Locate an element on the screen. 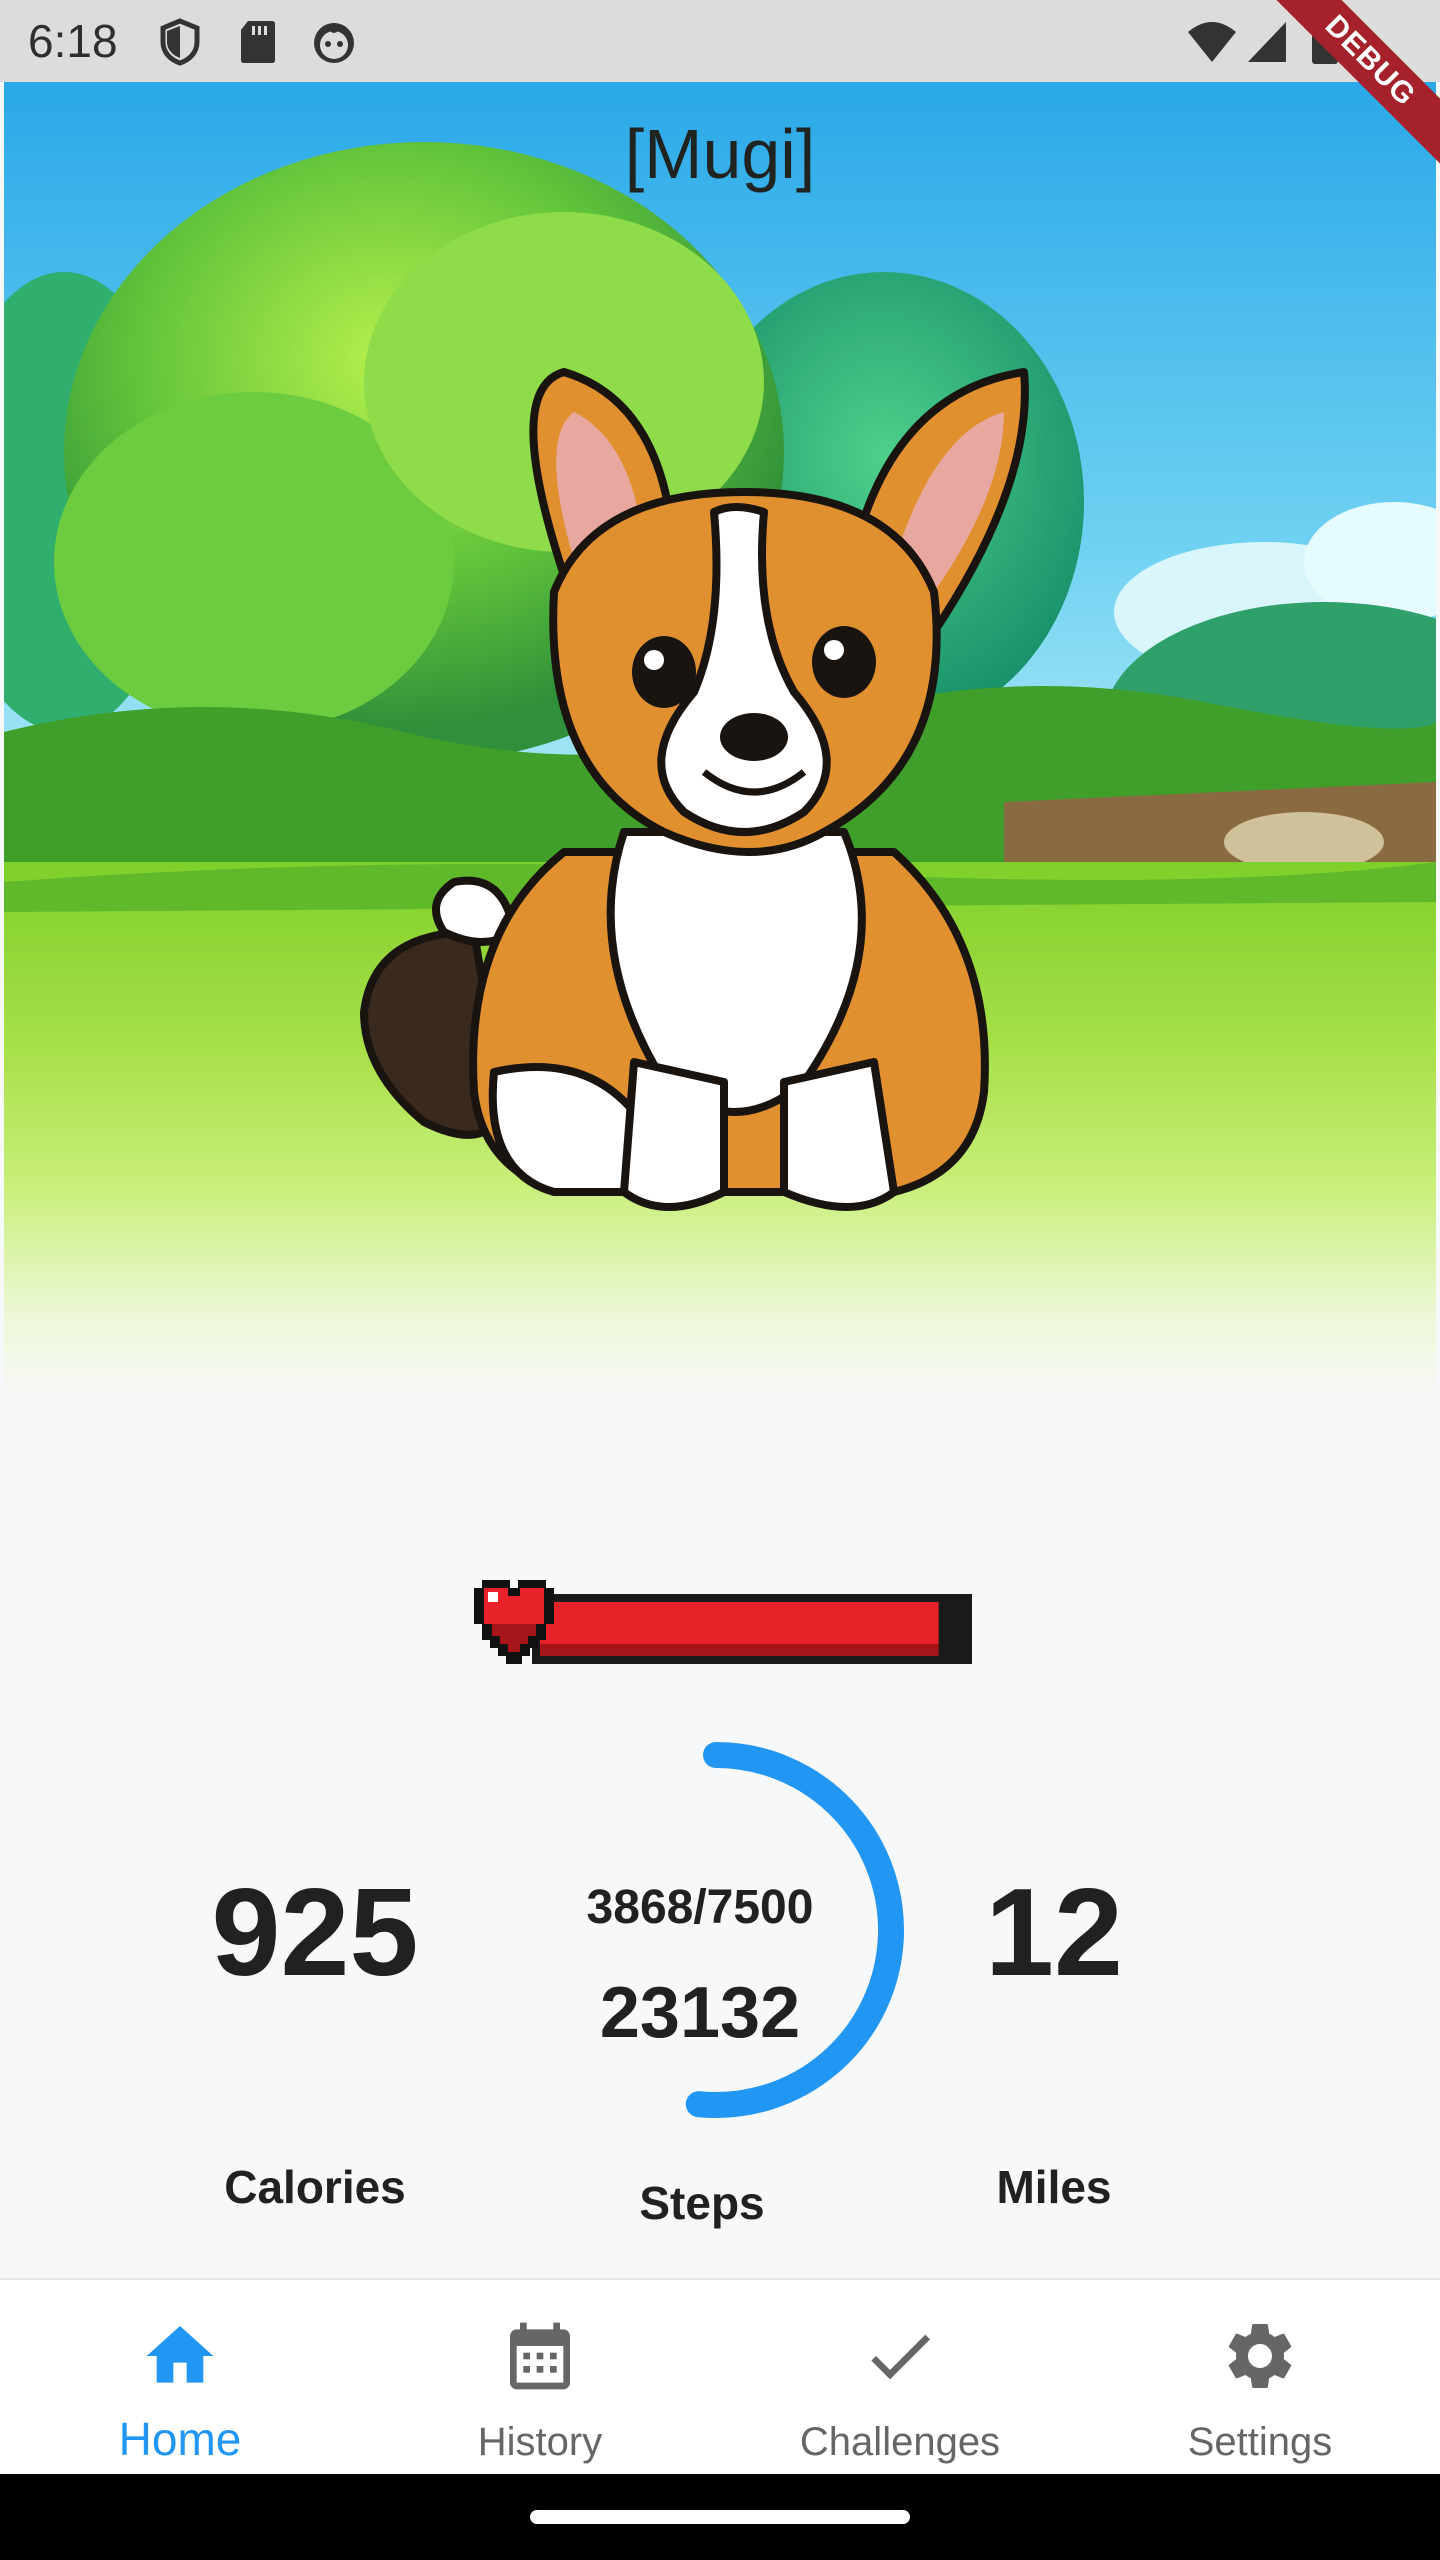 This screenshot has height=2560, width=1440. system-navigation-bar is located at coordinates (720, 2517).